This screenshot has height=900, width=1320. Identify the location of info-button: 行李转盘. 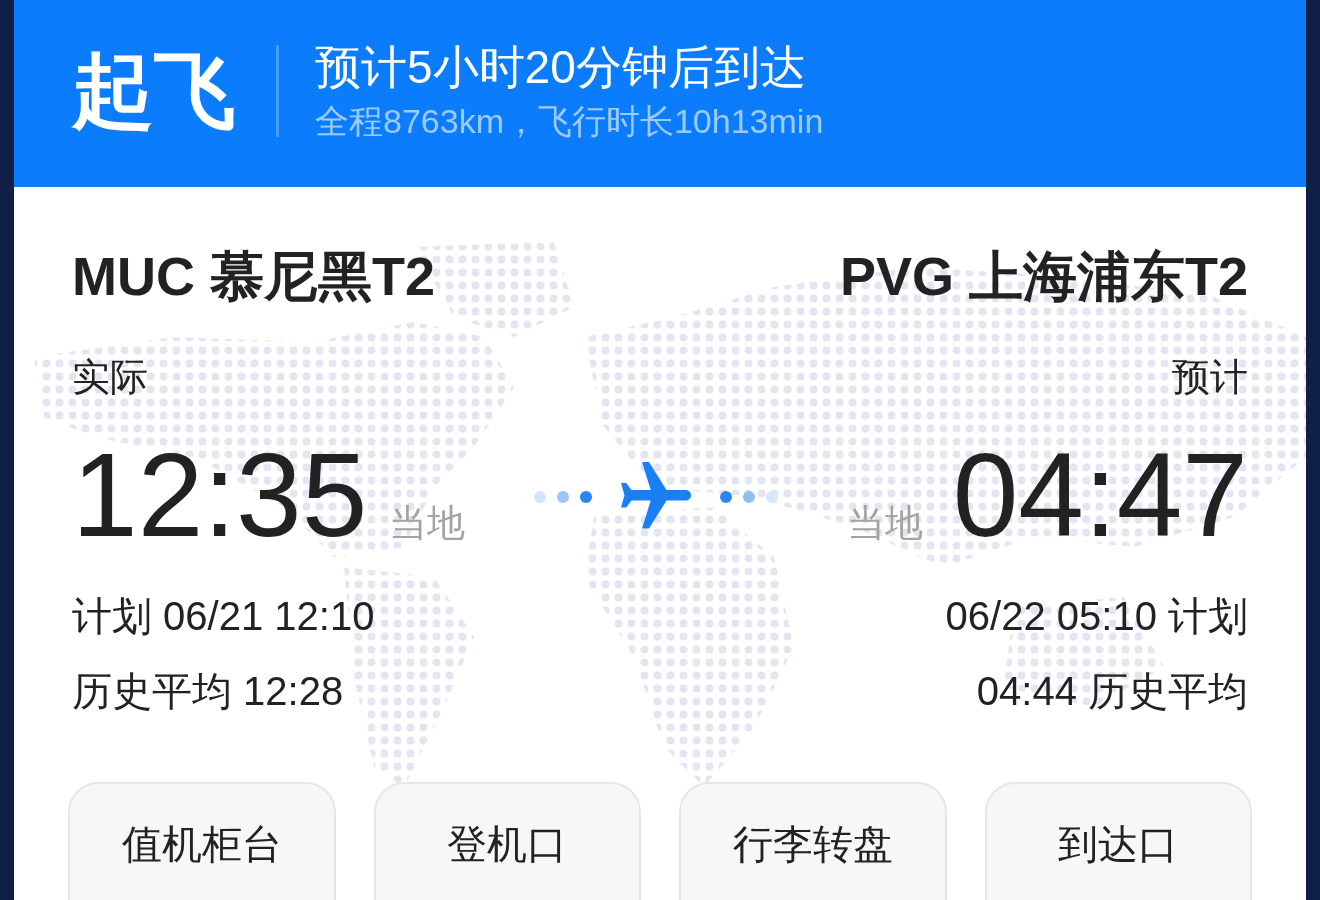
(813, 841).